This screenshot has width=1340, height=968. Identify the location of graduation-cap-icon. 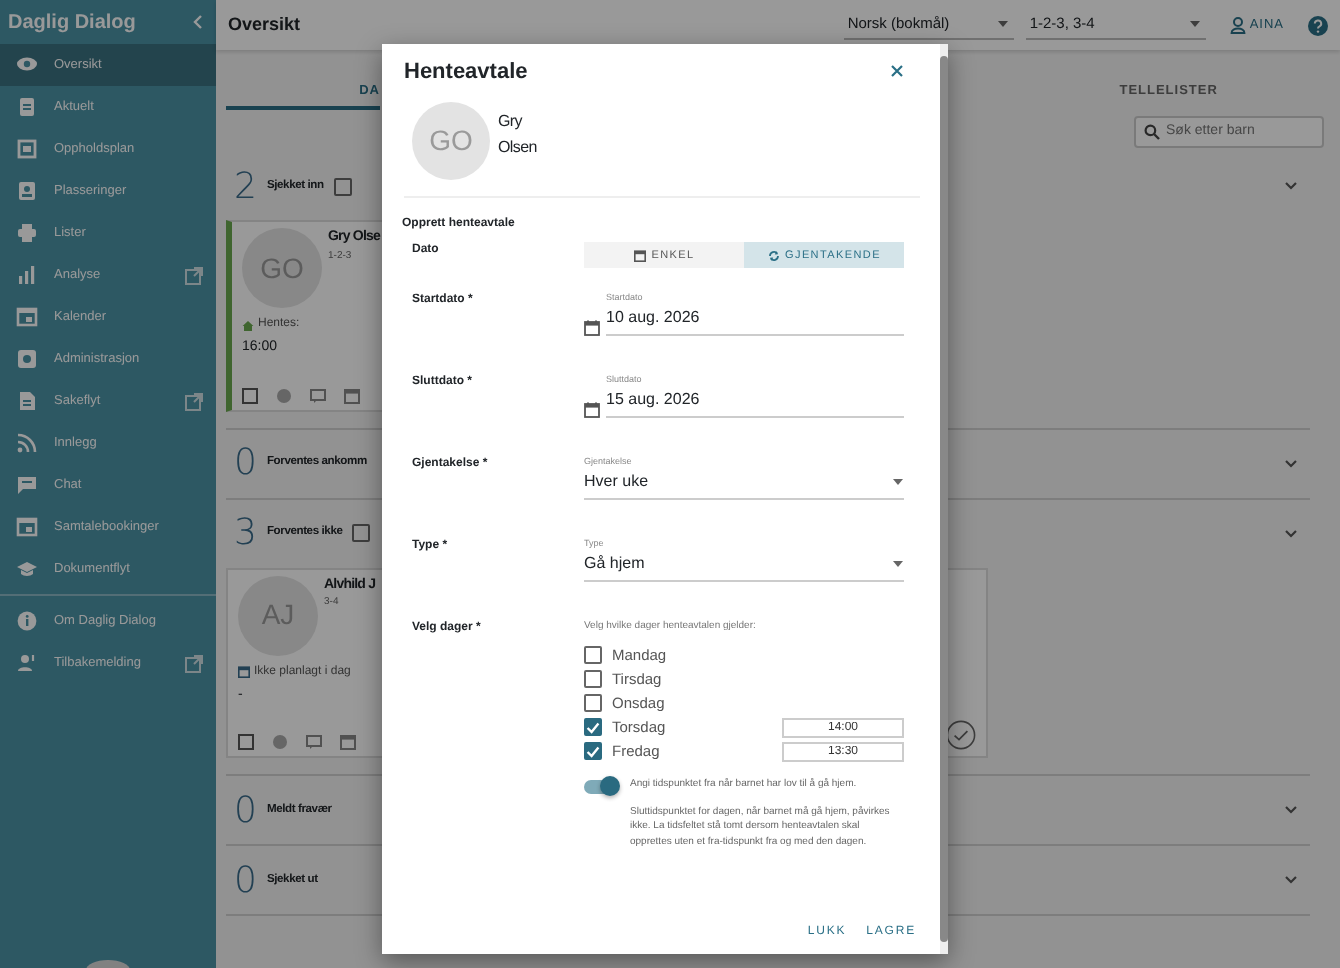
(27, 569).